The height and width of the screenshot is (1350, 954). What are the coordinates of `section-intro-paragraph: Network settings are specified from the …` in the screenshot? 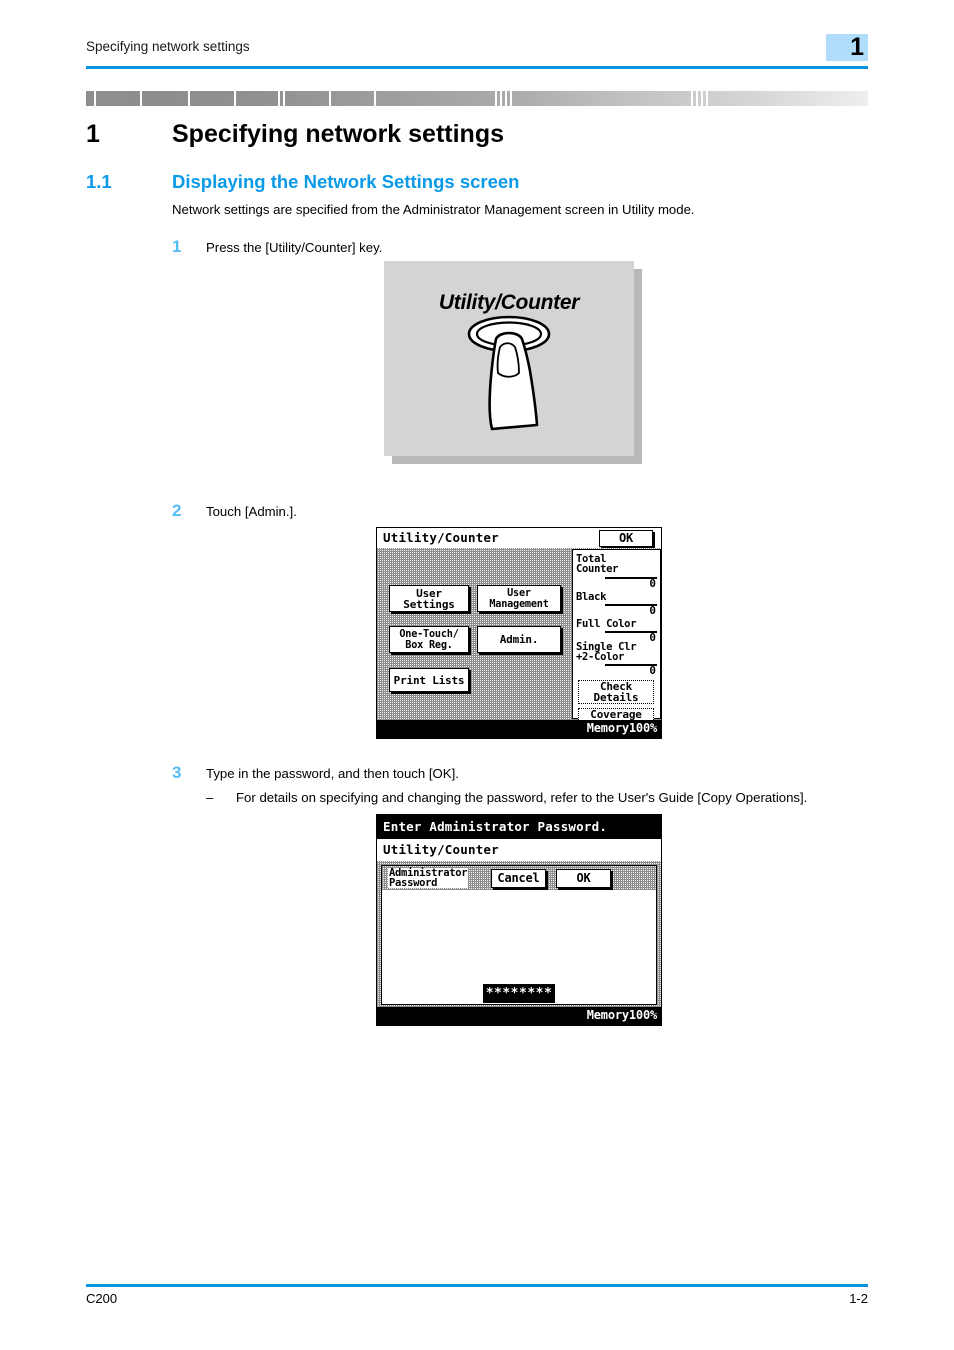 It's located at (433, 209).